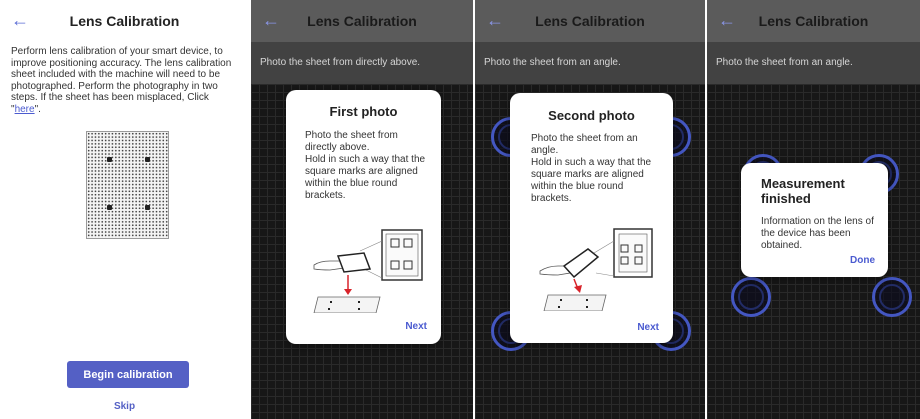 This screenshot has width=920, height=419. Describe the element at coordinates (128, 374) in the screenshot. I see `begin-calibration-button: Begin calibration` at that location.